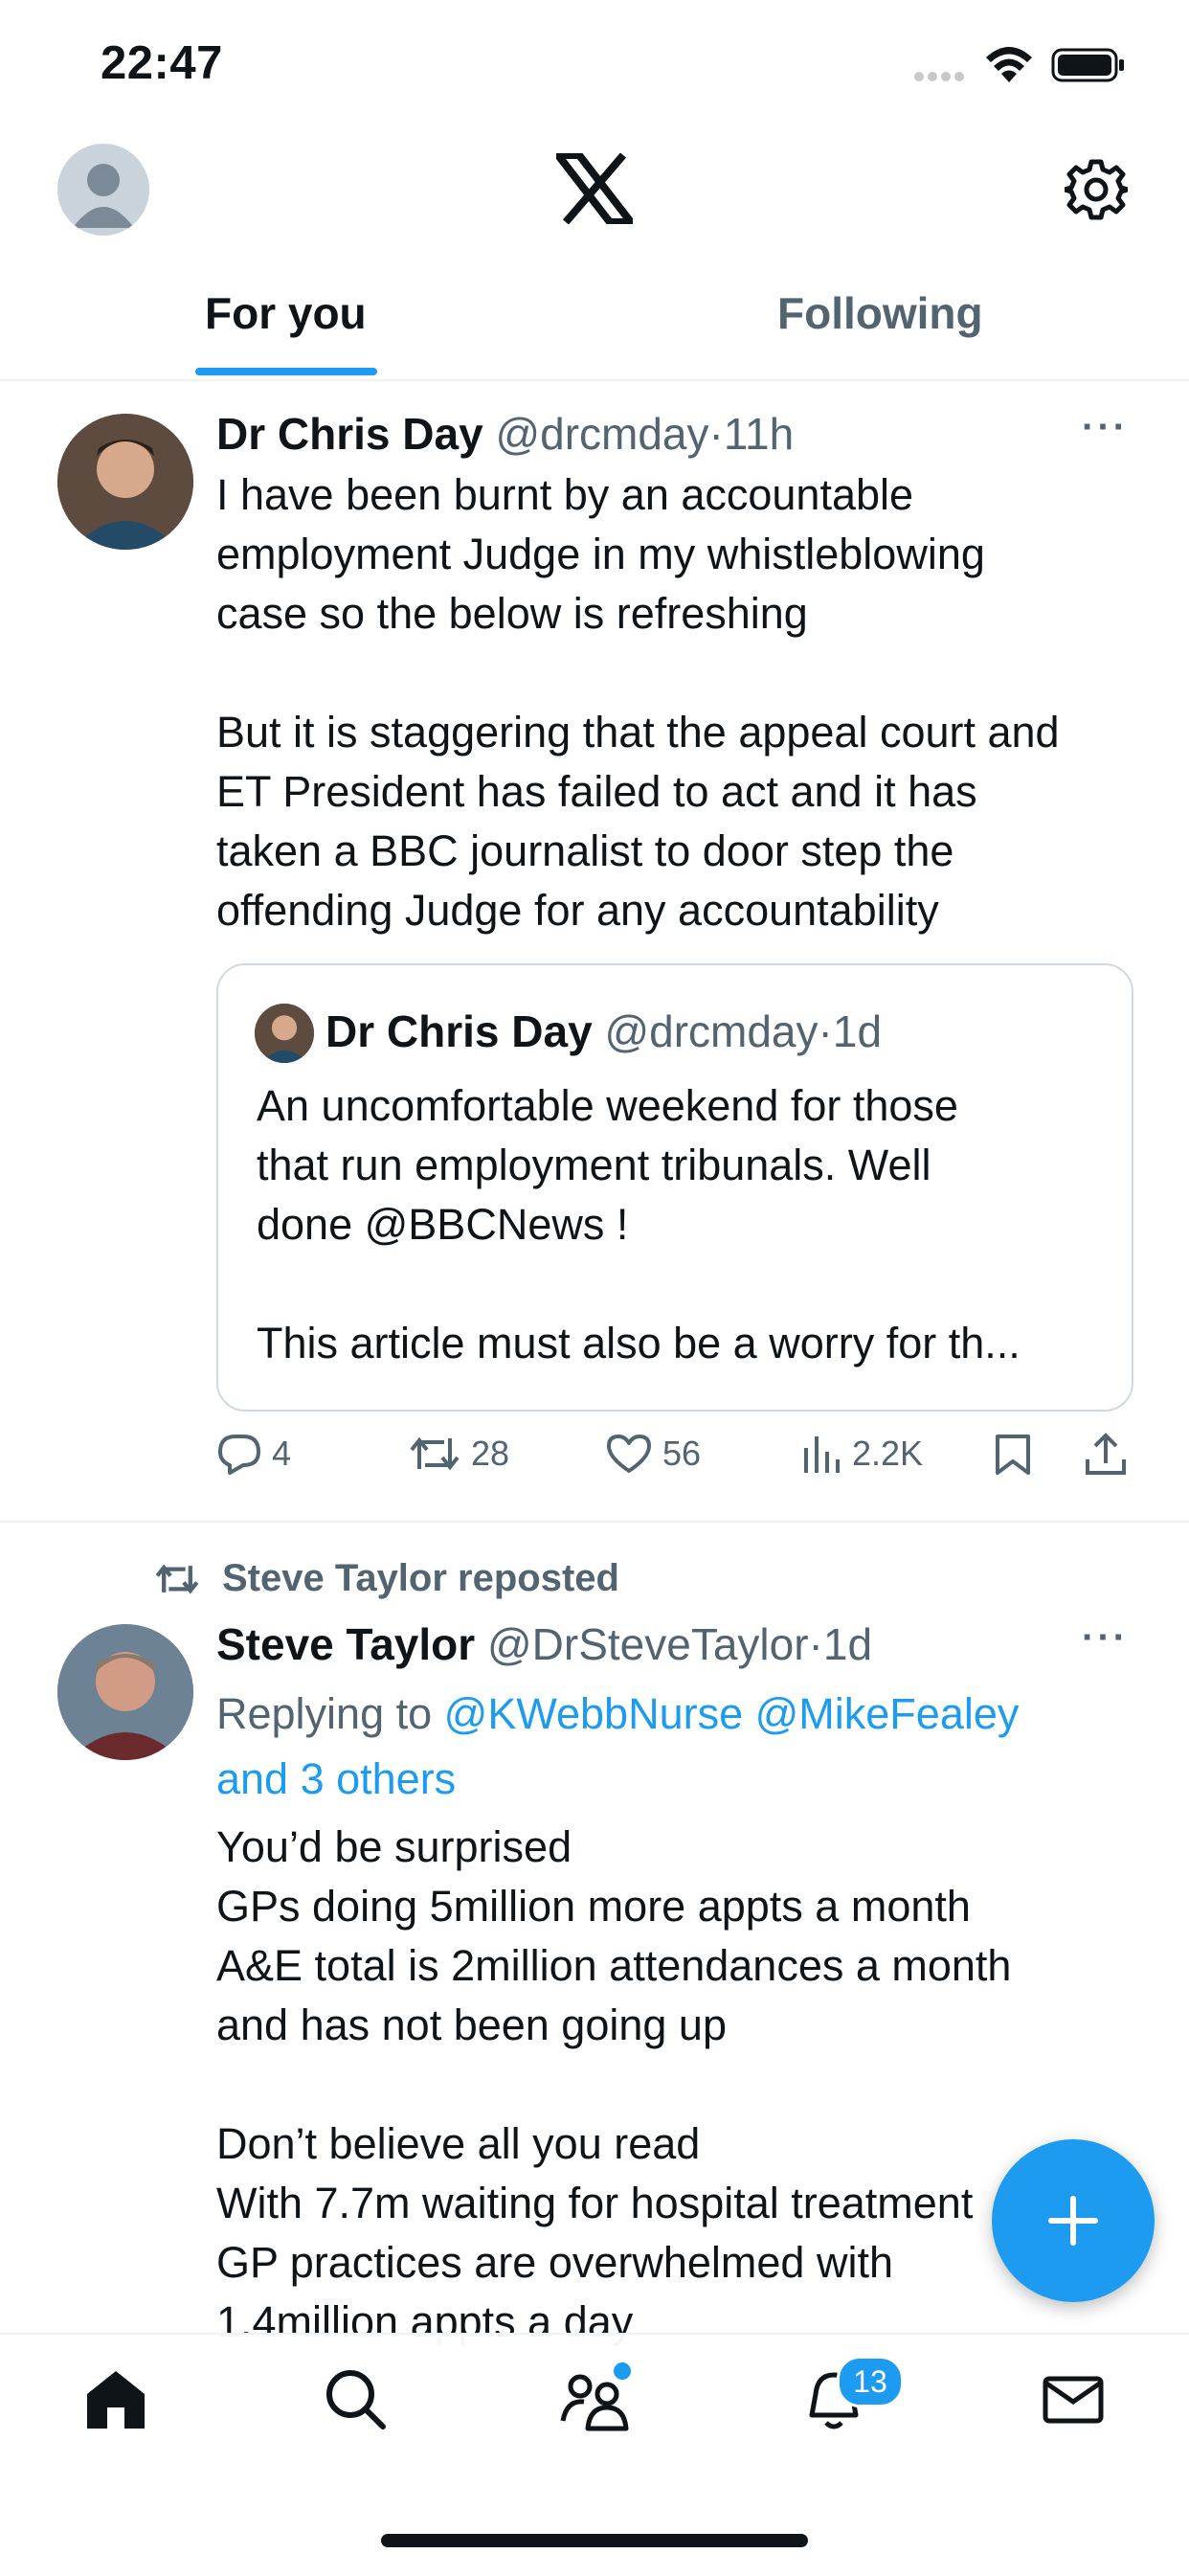  Describe the element at coordinates (822, 1454) in the screenshot. I see `views-icon` at that location.